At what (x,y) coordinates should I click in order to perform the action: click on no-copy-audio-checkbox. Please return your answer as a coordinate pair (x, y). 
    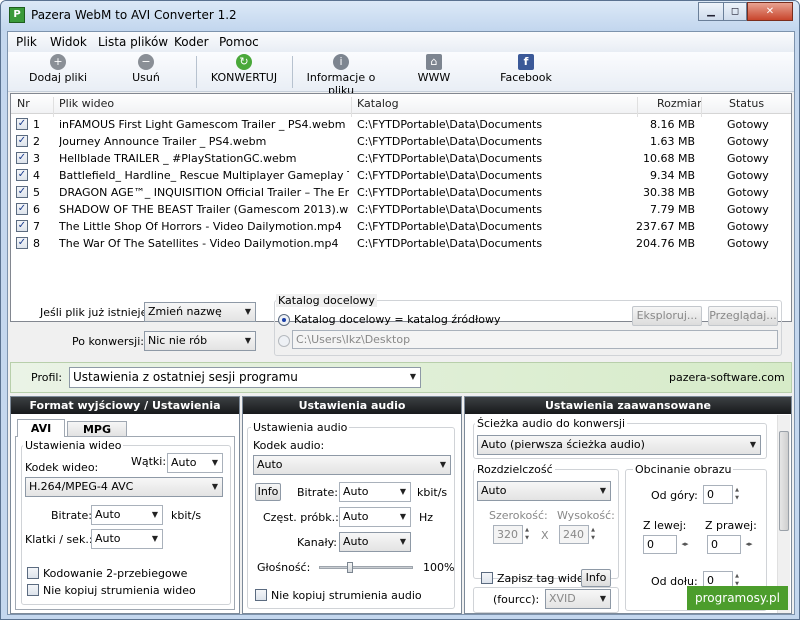
    Looking at the image, I should click on (261, 595).